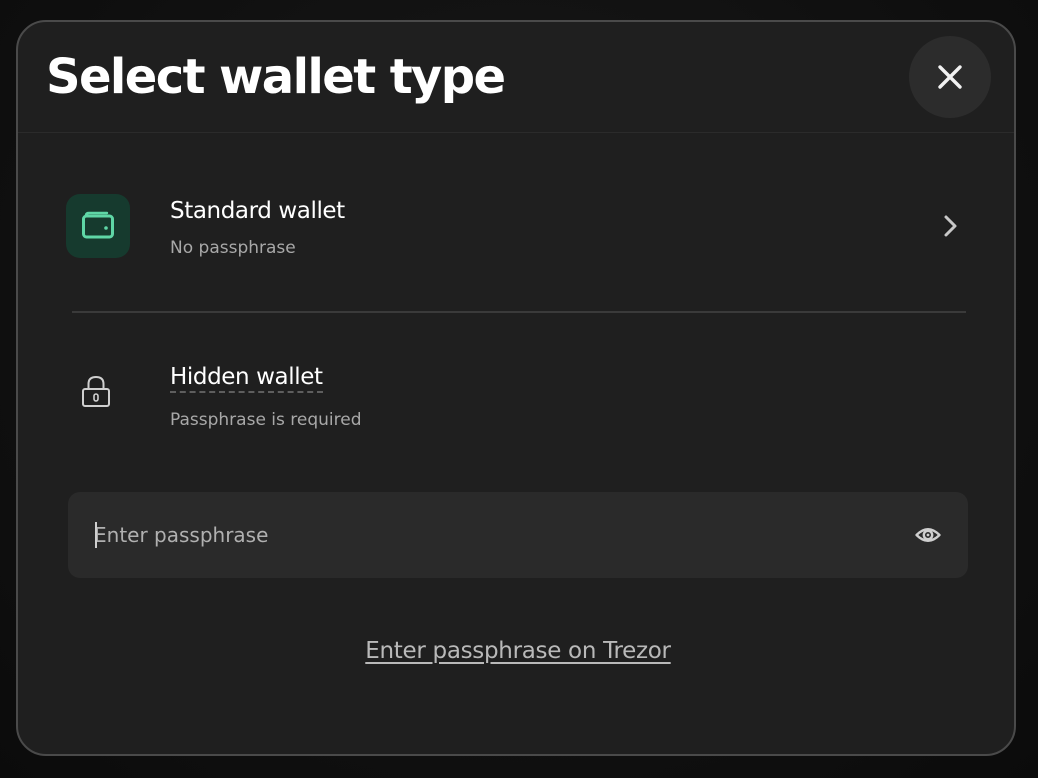  What do you see at coordinates (515, 412) in the screenshot?
I see `hidden-wallet-option: Hidden wallet Passphrase is required` at bounding box center [515, 412].